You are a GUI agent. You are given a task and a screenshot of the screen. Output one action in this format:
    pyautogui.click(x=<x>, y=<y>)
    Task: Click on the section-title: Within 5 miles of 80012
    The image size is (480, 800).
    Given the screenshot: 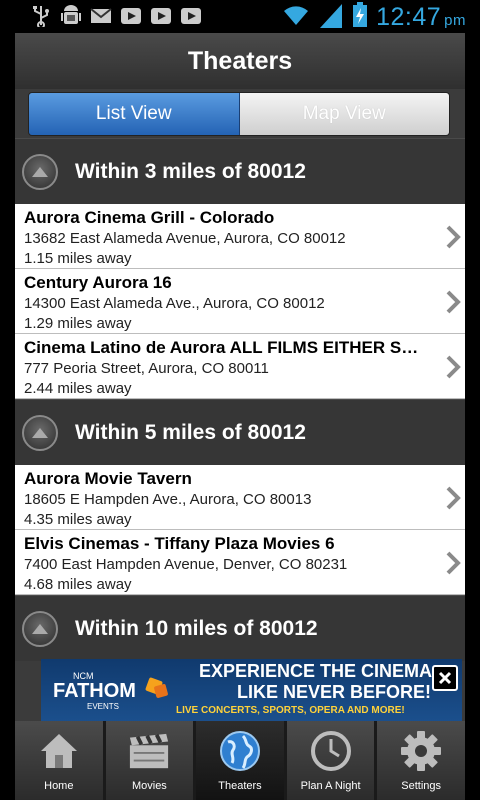 What is the action you would take?
    pyautogui.click(x=190, y=432)
    